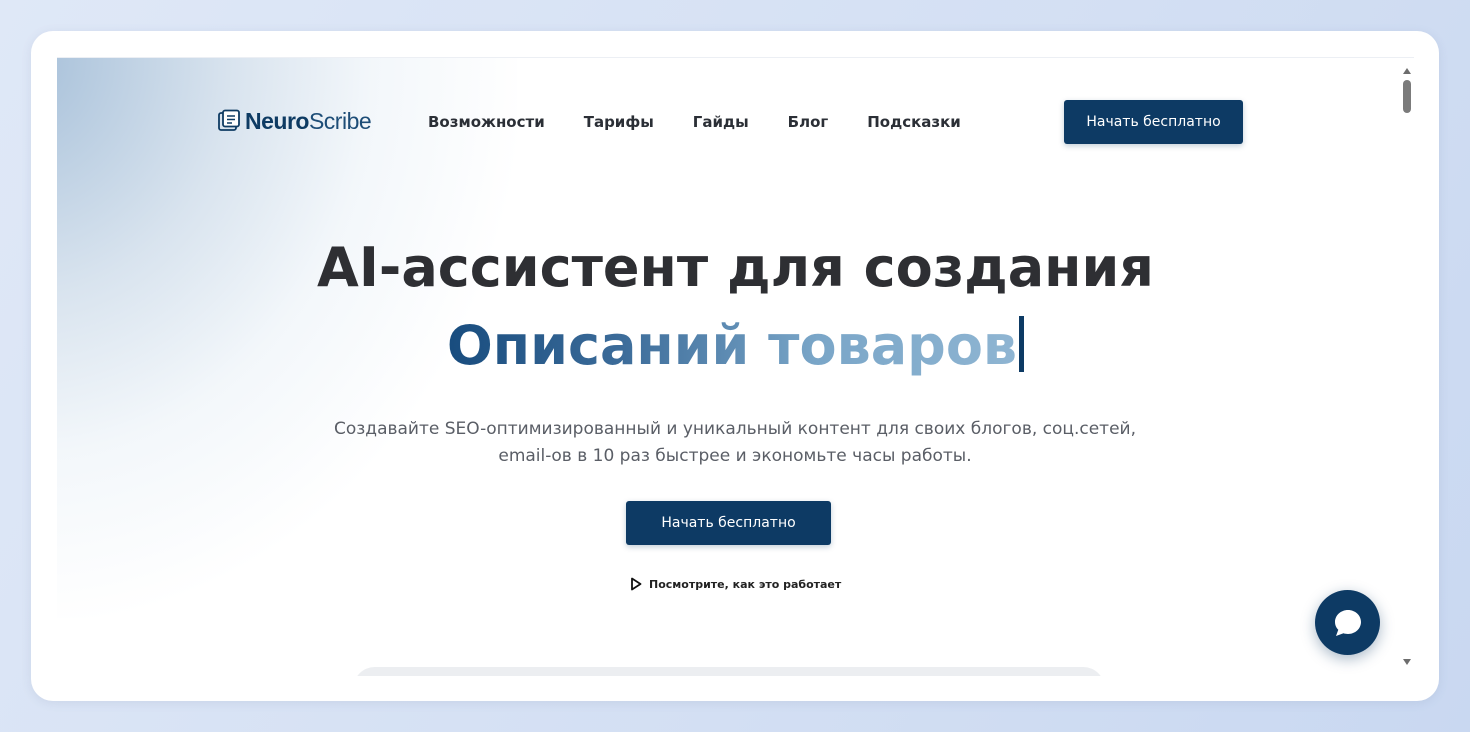 Image resolution: width=1470 pixels, height=732 pixels. I want to click on nav-link-guides: Гайды, so click(721, 122).